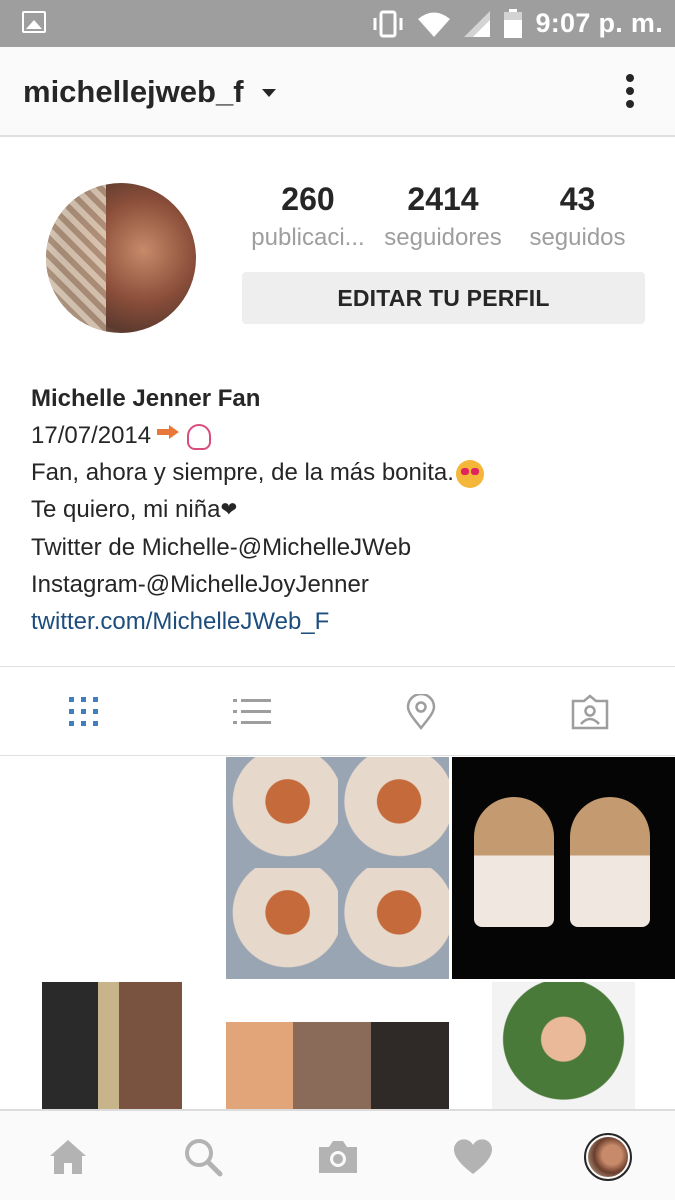 The image size is (675, 1200). I want to click on search-icon, so click(203, 1157).